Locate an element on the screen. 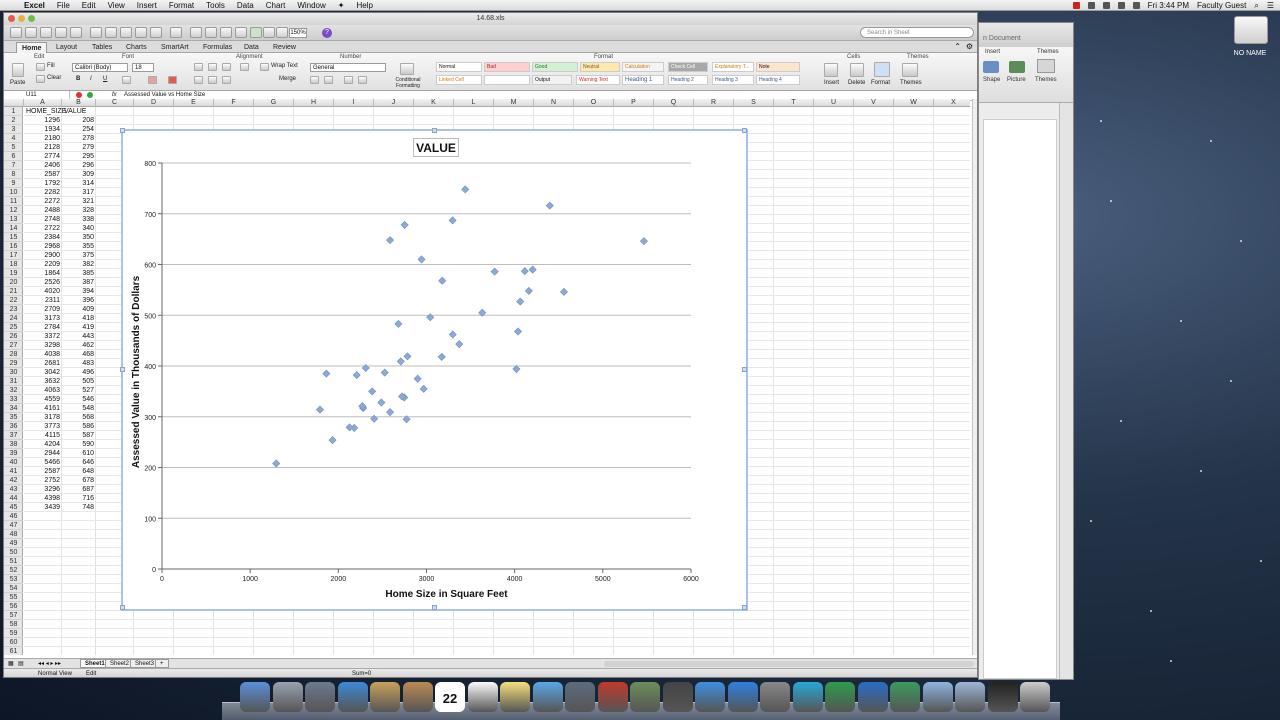 This screenshot has height=720, width=1280. row-header: 37 is located at coordinates (13, 435).